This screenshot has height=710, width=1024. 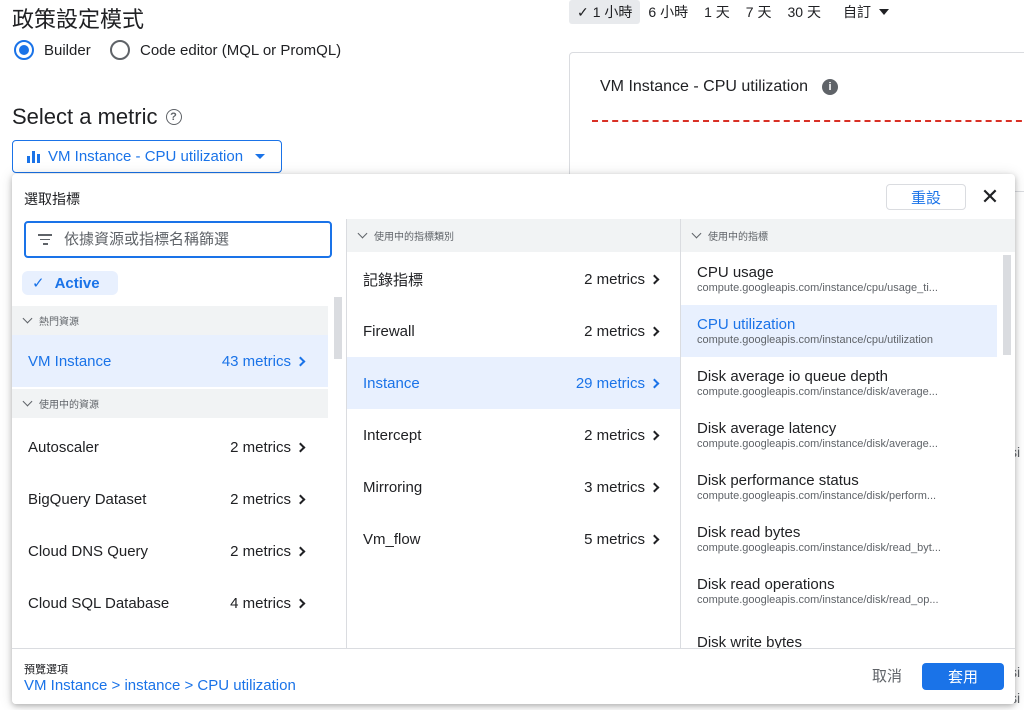 What do you see at coordinates (610, 383) in the screenshot?
I see `count-text: 29 metrics` at bounding box center [610, 383].